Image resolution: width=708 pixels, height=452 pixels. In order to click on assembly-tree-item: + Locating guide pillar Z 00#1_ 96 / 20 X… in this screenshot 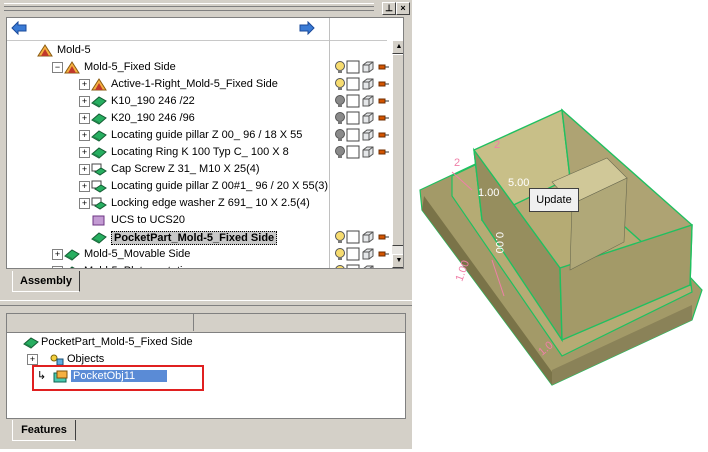, I will do `click(198, 186)`.